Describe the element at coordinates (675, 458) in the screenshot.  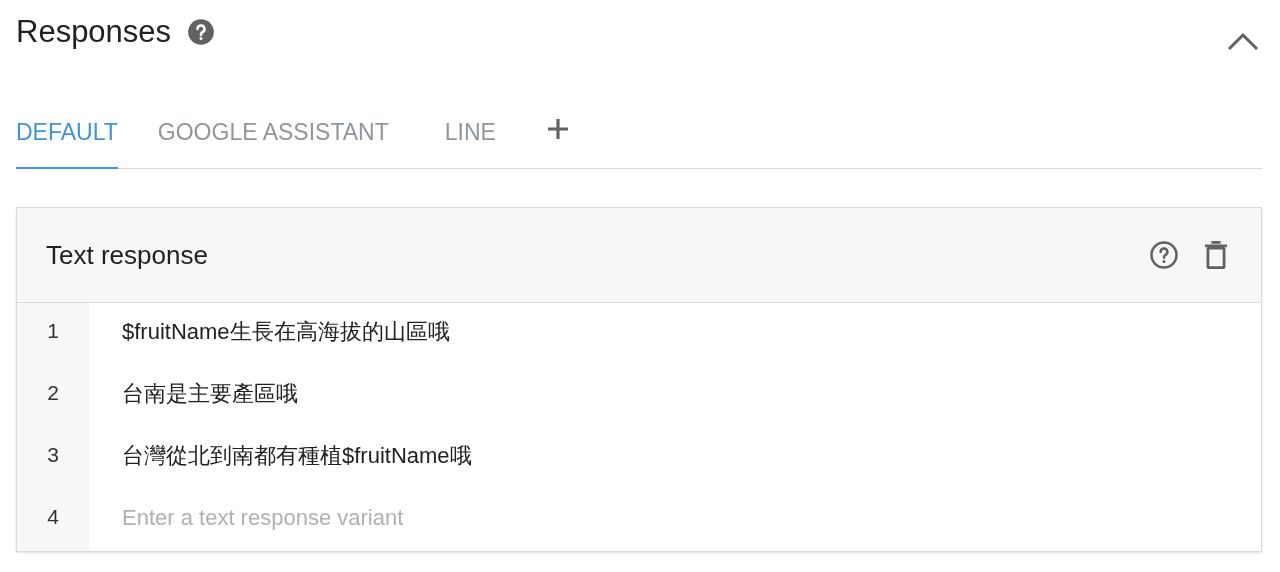
I see `response-field: 台灣從北到南都有種植$fruitName哦` at that location.